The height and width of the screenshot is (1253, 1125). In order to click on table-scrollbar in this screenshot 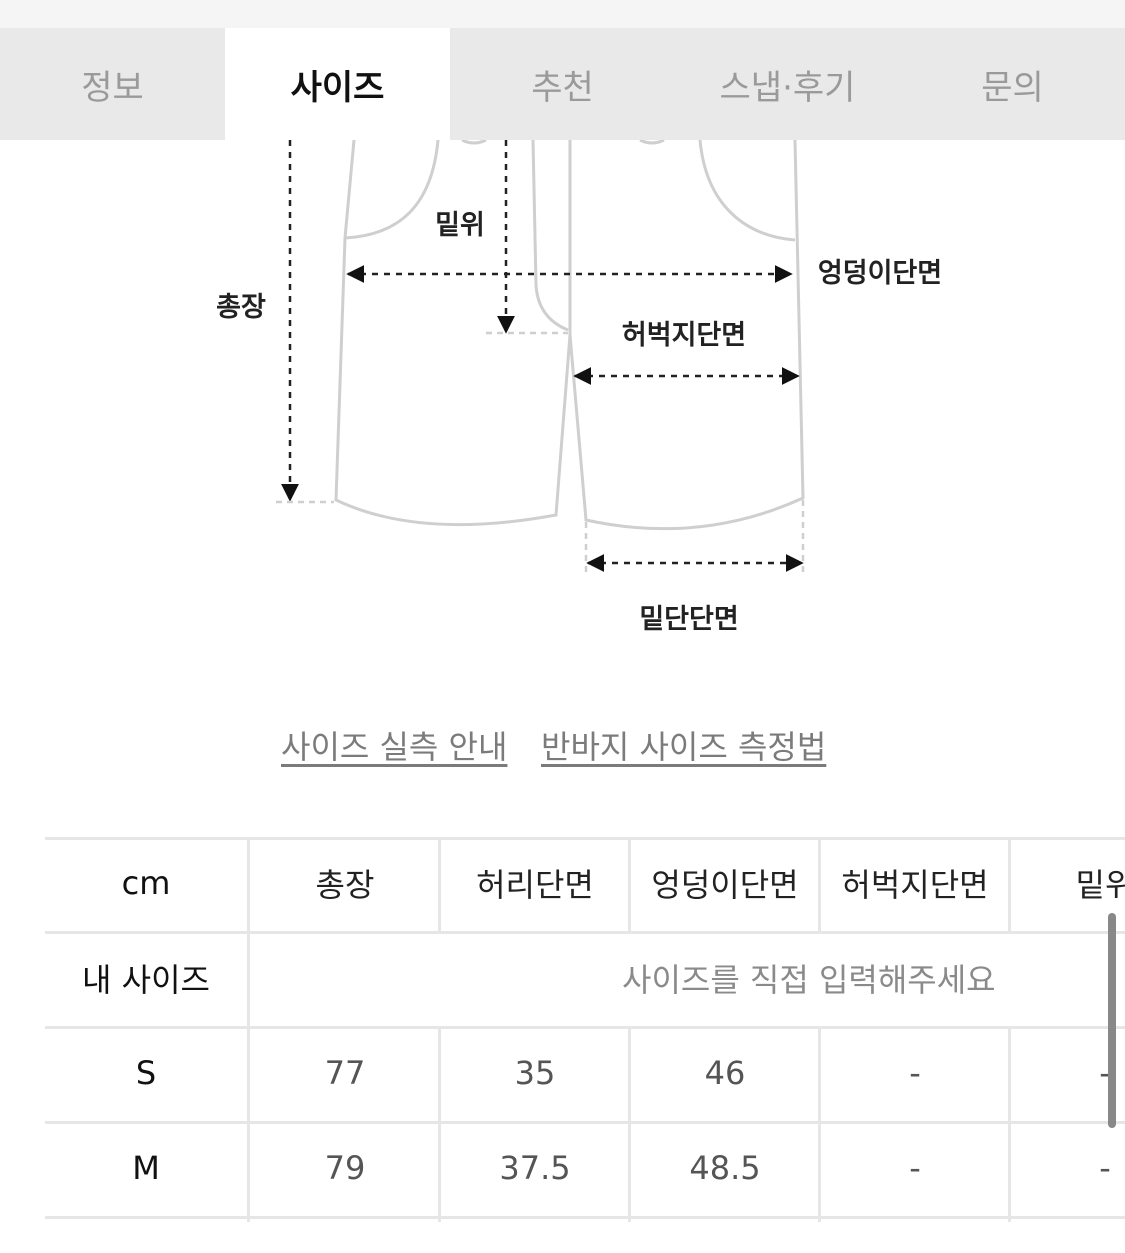, I will do `click(1112, 1020)`.